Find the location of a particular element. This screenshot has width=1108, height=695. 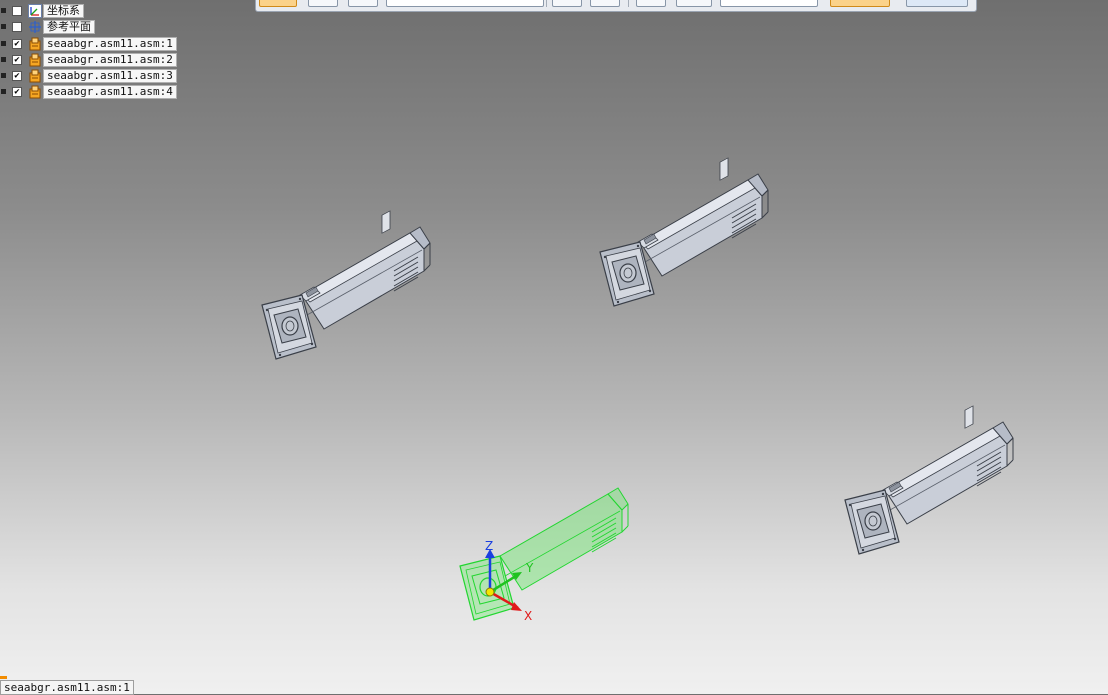

triad-origin is located at coordinates (490, 592).